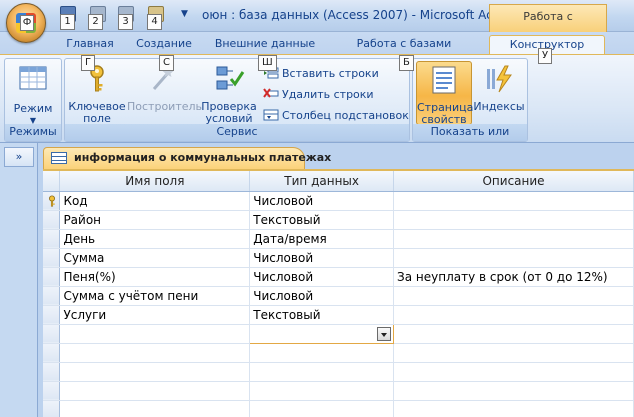 The height and width of the screenshot is (417, 634). Describe the element at coordinates (125, 22) in the screenshot. I see `keytip-qat-3: 3` at that location.